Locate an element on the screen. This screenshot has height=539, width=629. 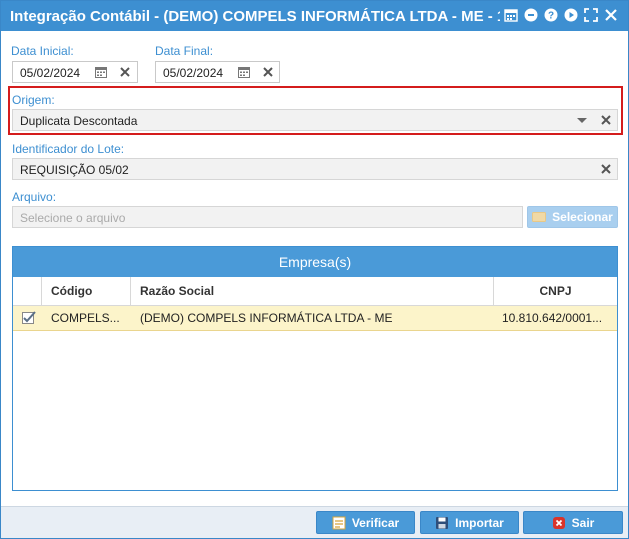
row-razao-social: (DEMO) COMPELS INFORMÁTICA LTDA - ME is located at coordinates (266, 318).